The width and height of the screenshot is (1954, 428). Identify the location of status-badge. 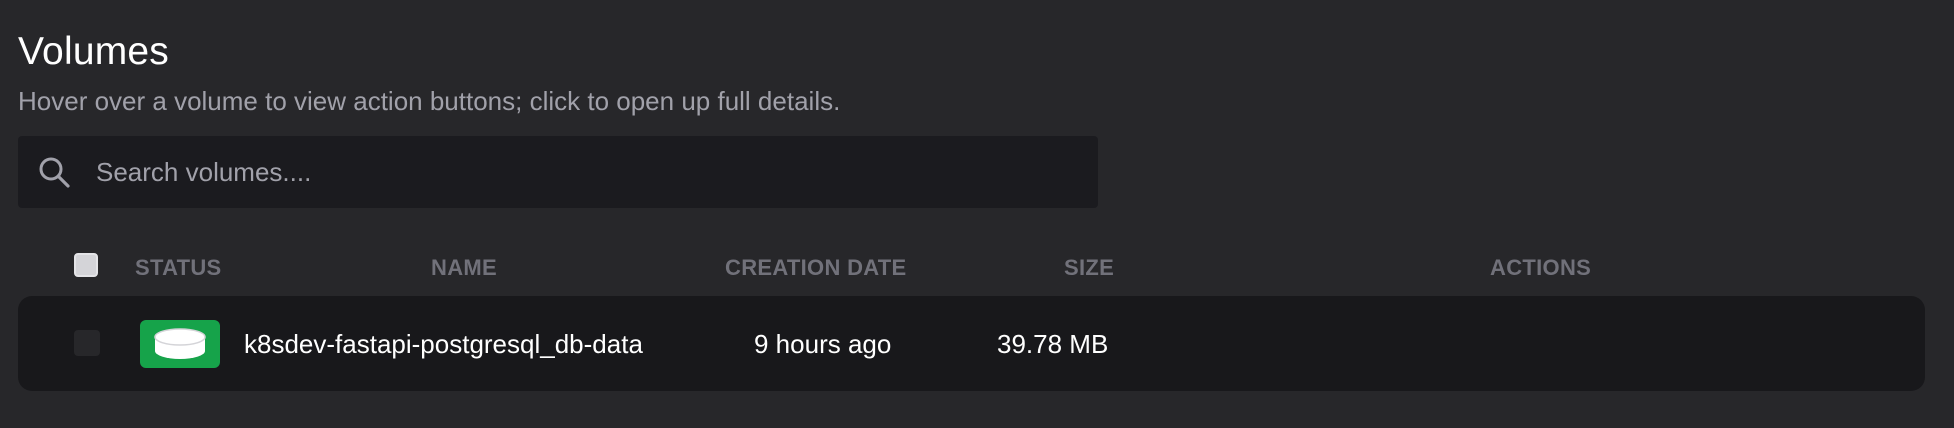
(180, 344).